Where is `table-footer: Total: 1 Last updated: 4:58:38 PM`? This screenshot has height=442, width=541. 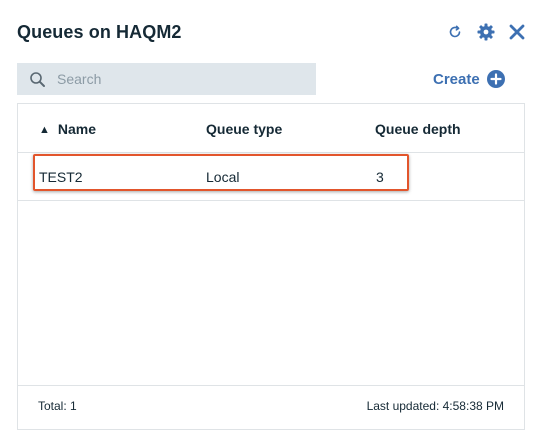
table-footer: Total: 1 Last updated: 4:58:38 PM is located at coordinates (271, 407).